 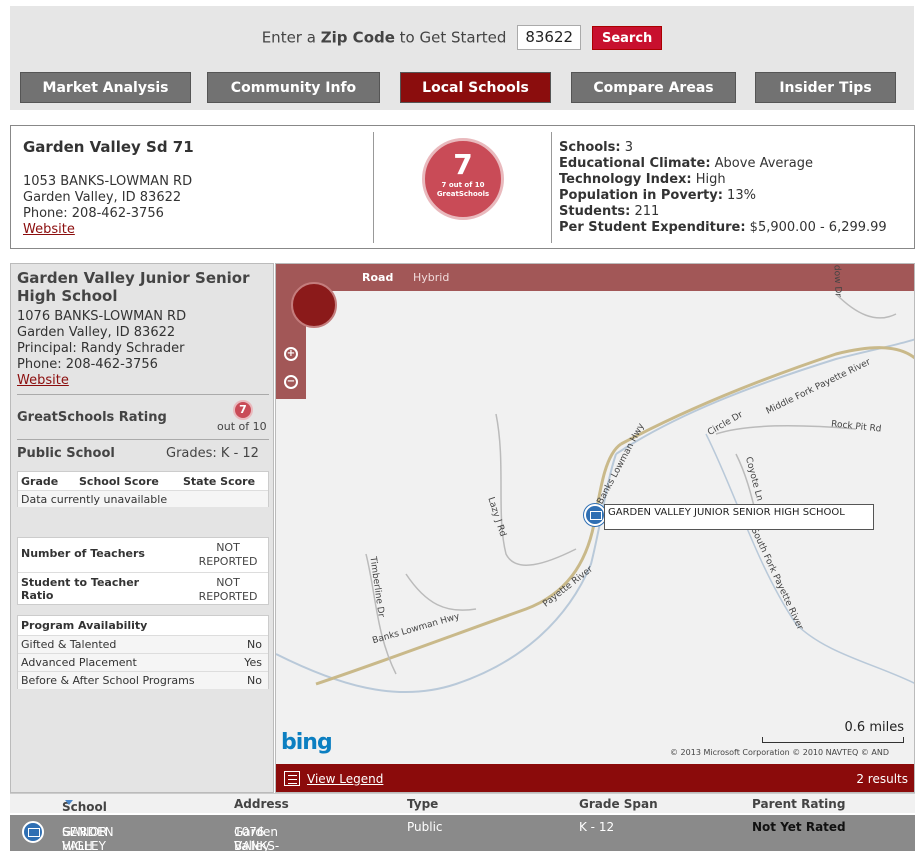 What do you see at coordinates (837, 281) in the screenshot?
I see `road-label: dow Dr` at bounding box center [837, 281].